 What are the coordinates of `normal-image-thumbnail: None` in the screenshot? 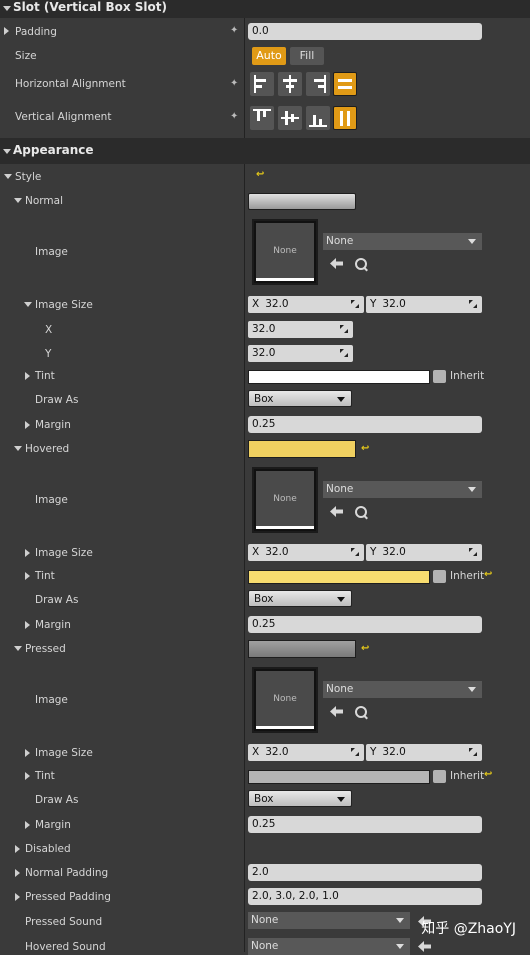 It's located at (285, 252).